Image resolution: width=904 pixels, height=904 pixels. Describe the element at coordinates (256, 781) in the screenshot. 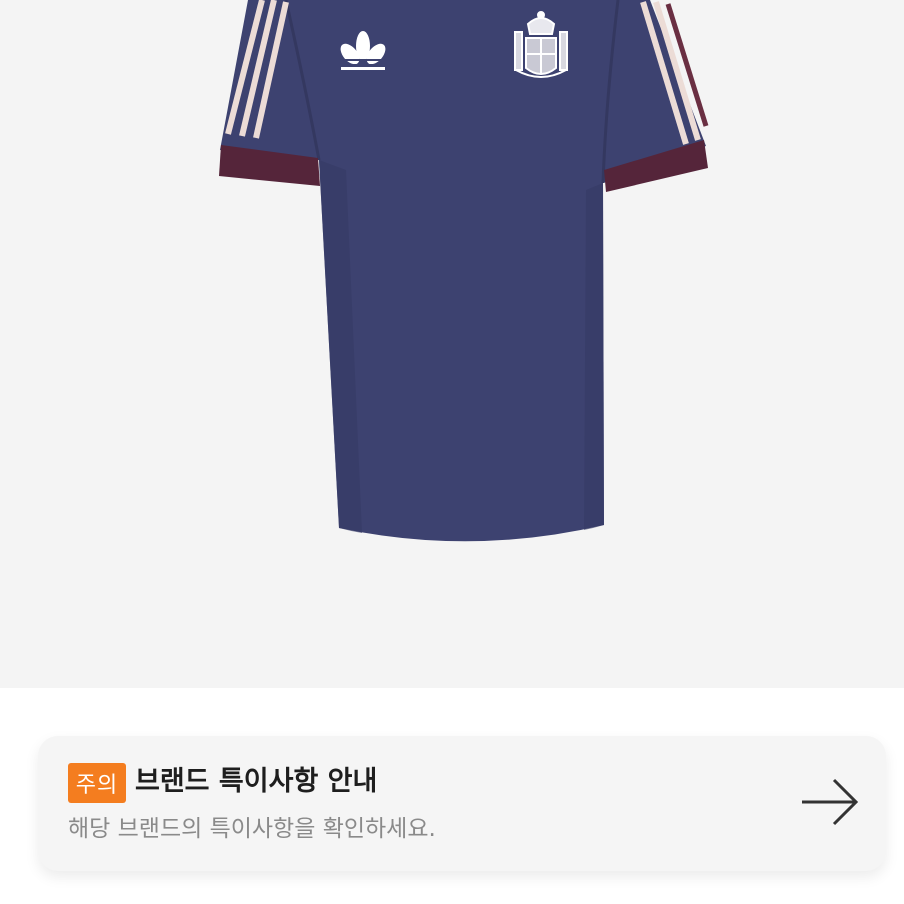

I see `notice-title: 브랜드 특이사항 안내` at that location.